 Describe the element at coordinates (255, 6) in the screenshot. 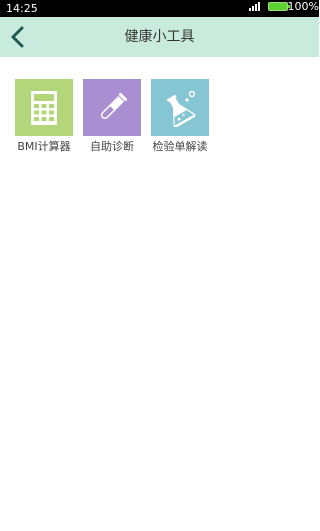

I see `signal-icon` at that location.